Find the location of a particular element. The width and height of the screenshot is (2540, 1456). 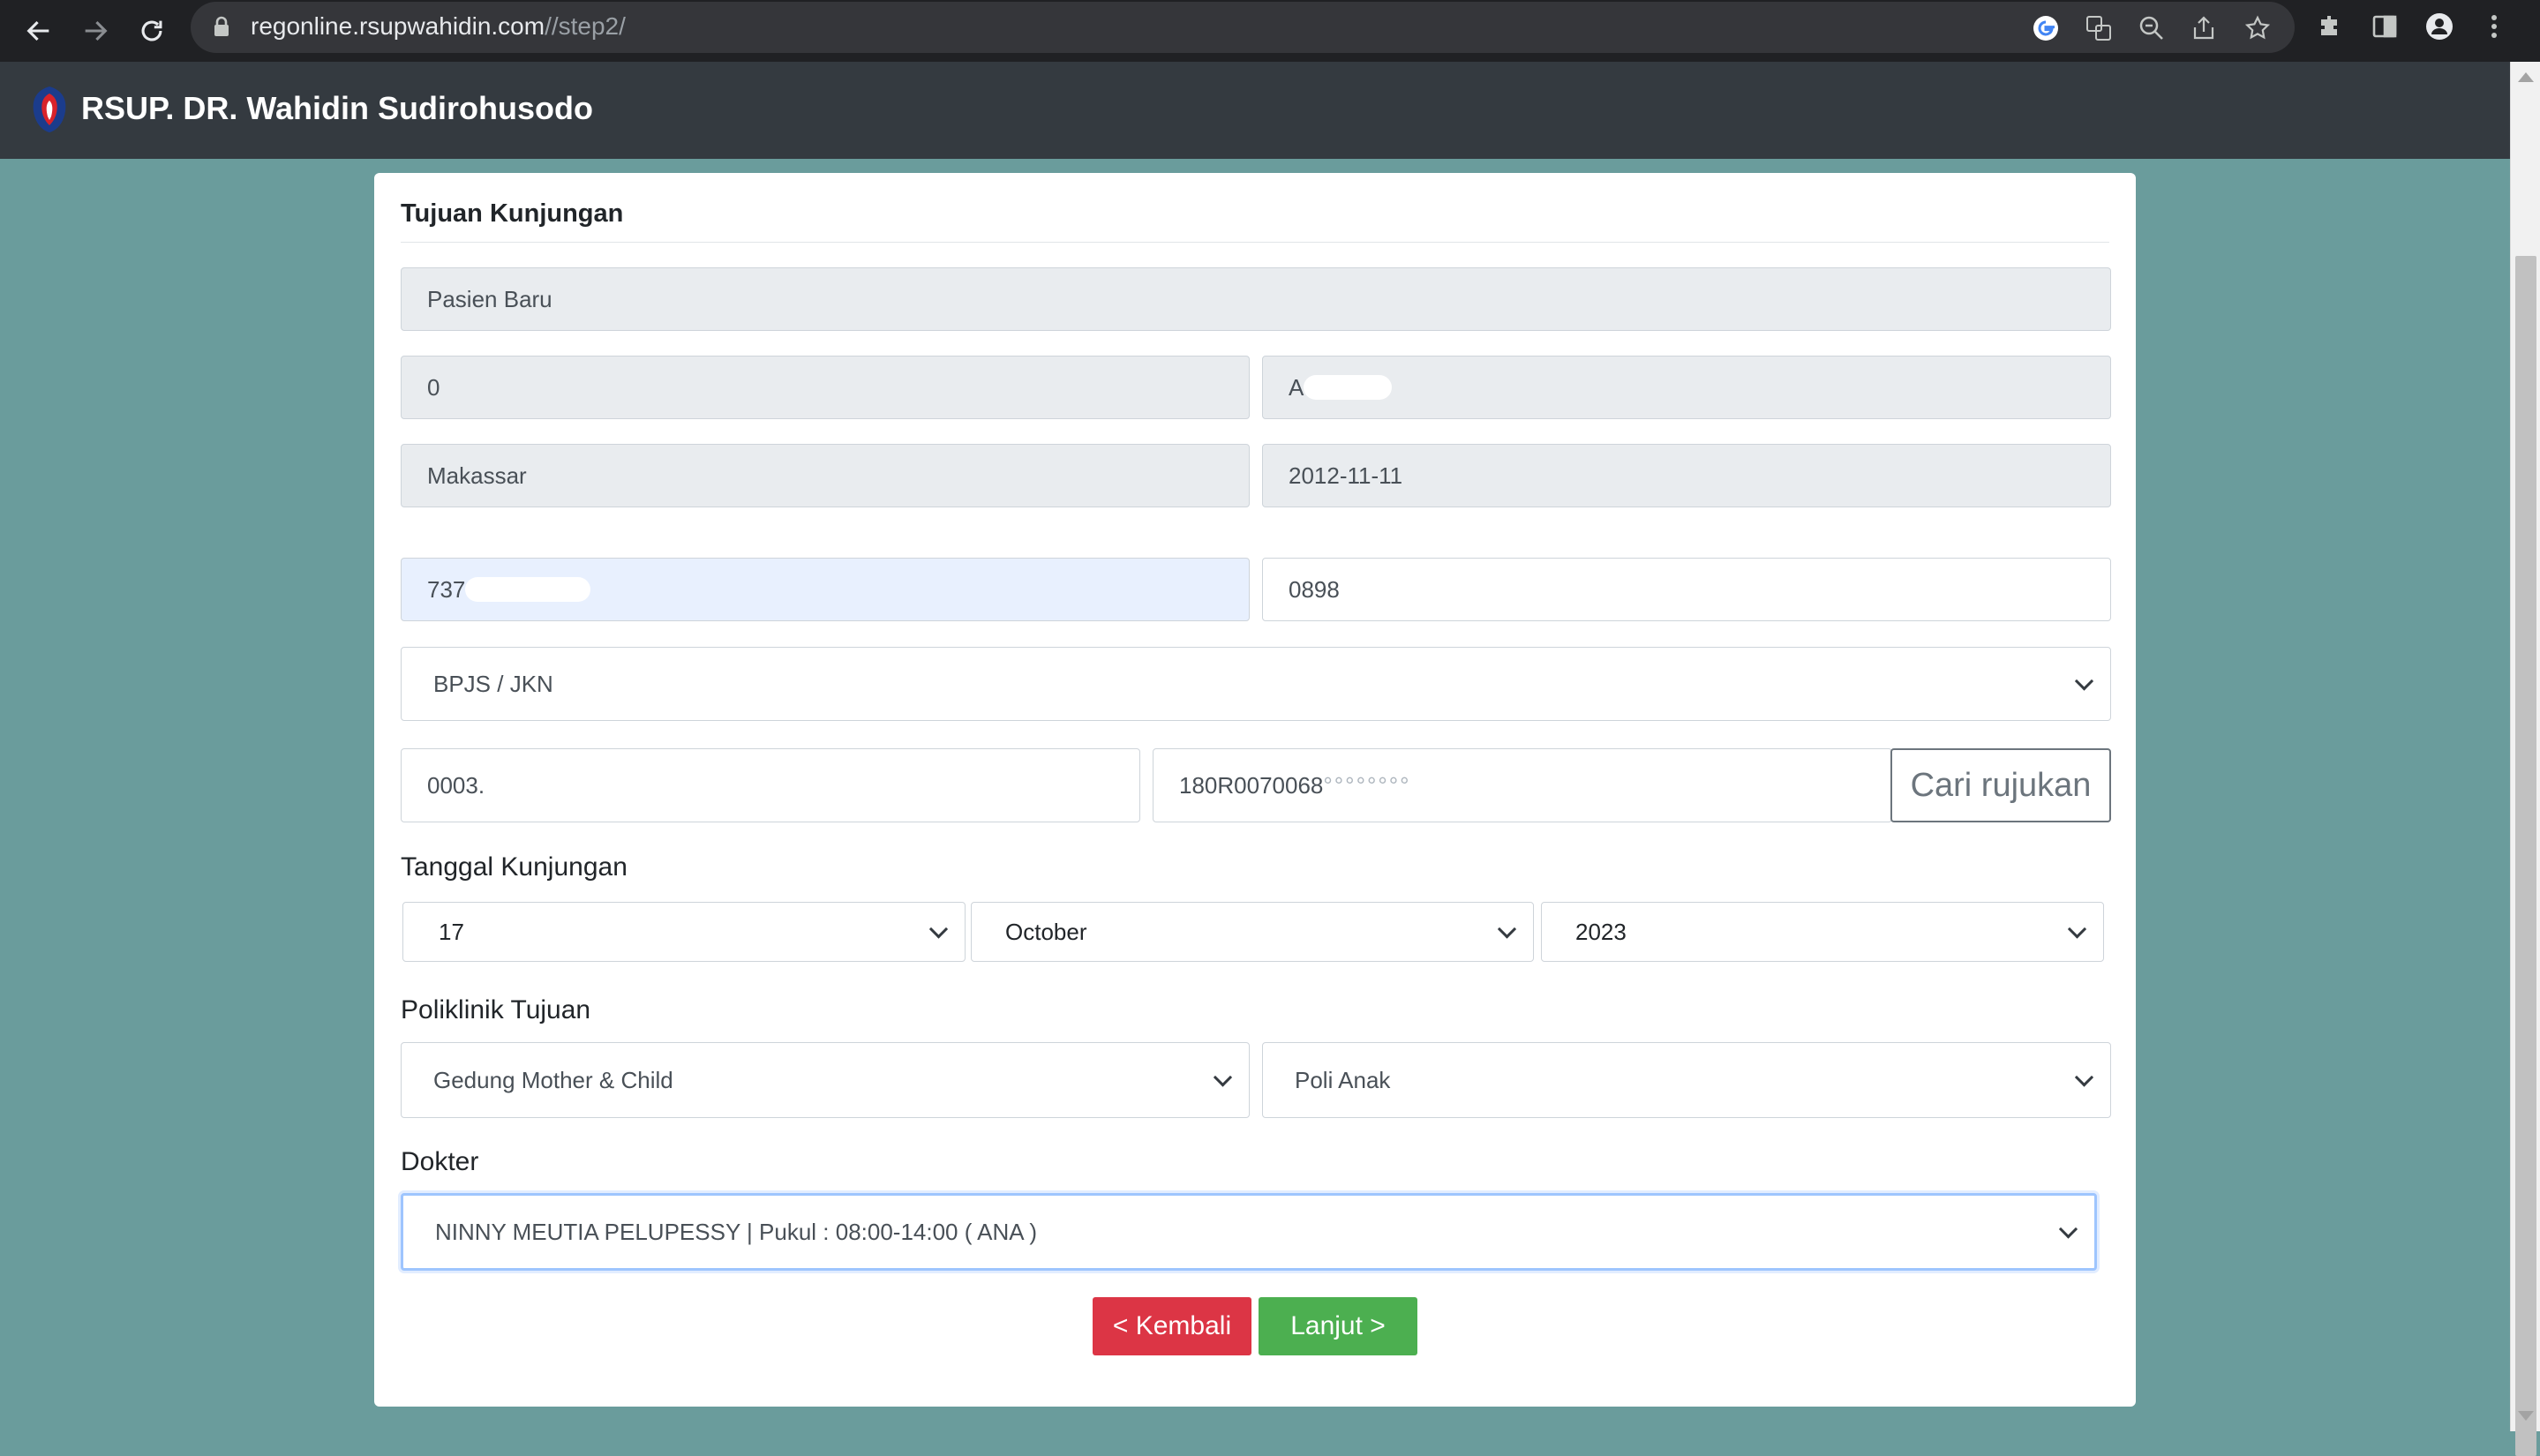

site-header: RSUP. DR. Wahidin Sudirohusodo is located at coordinates (1255, 110).